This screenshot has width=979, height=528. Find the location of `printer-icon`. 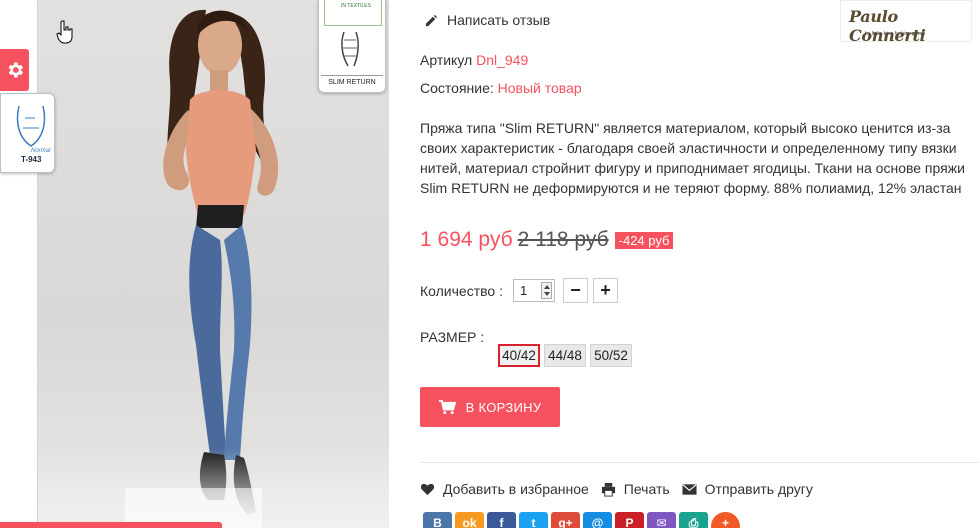

printer-icon is located at coordinates (608, 489).